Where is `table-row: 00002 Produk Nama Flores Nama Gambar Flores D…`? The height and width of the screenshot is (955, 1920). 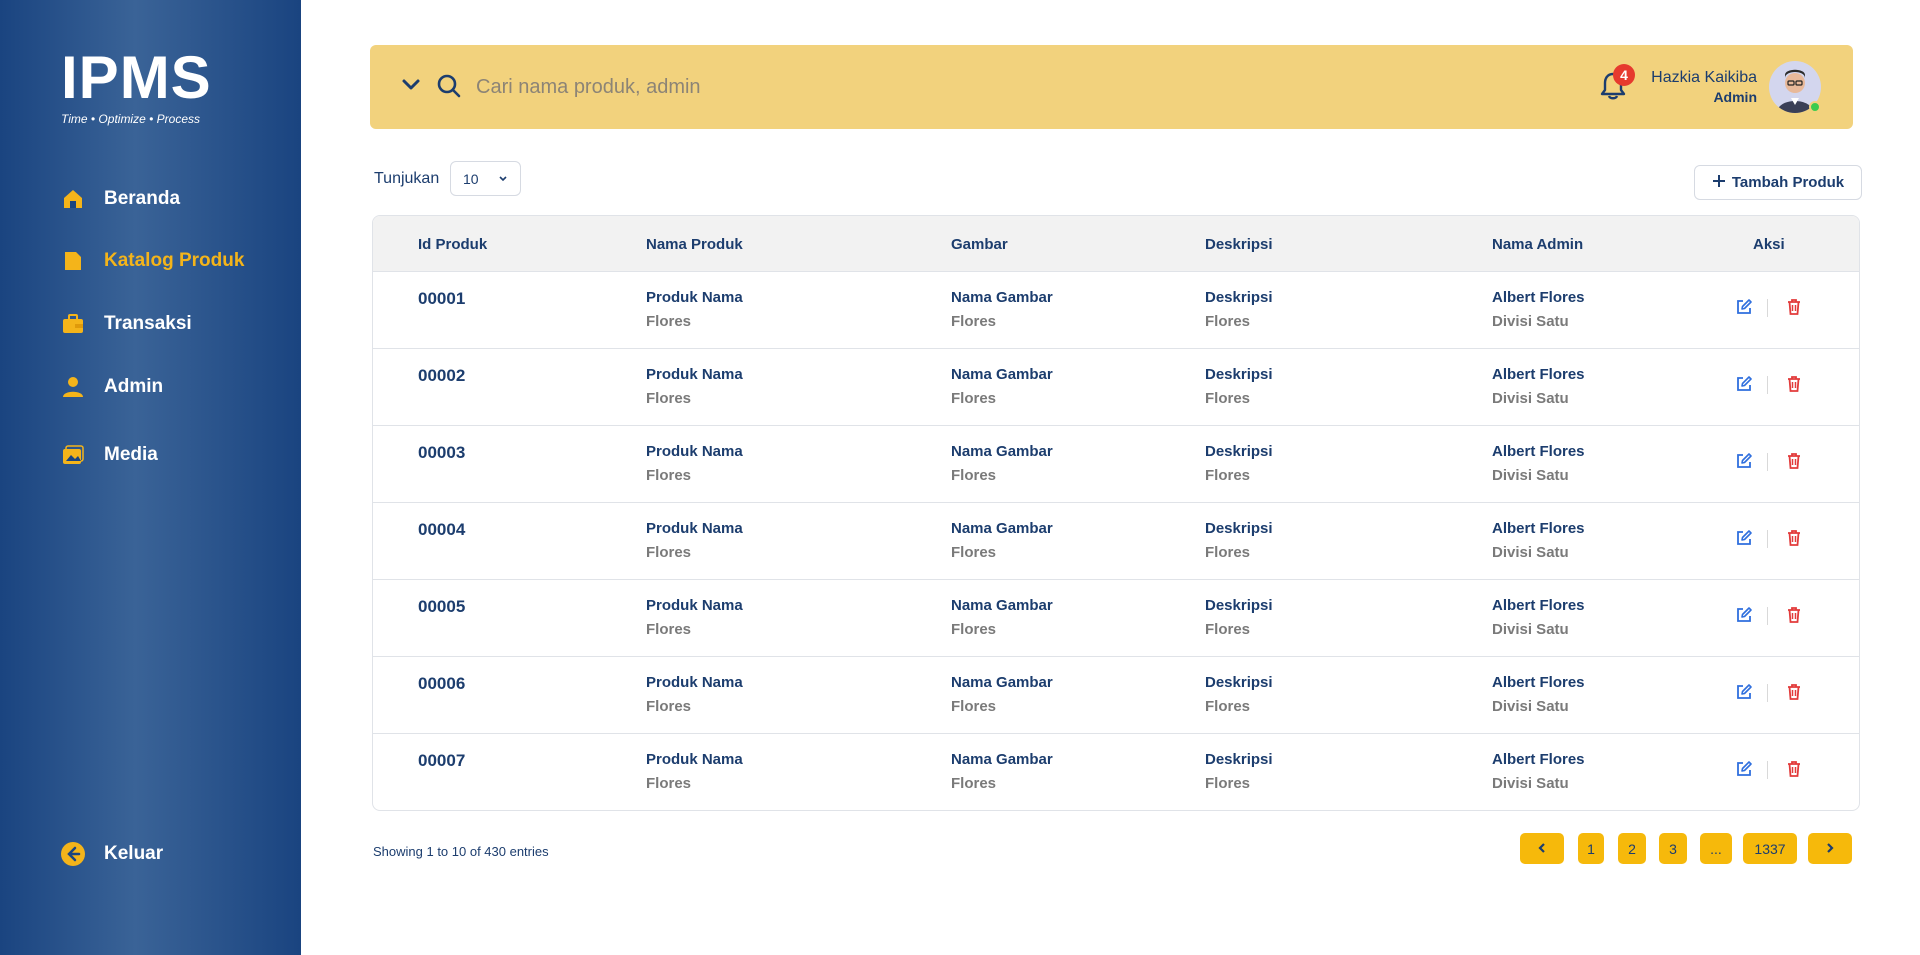
table-row: 00002 Produk Nama Flores Nama Gambar Flores D… is located at coordinates (1116, 387).